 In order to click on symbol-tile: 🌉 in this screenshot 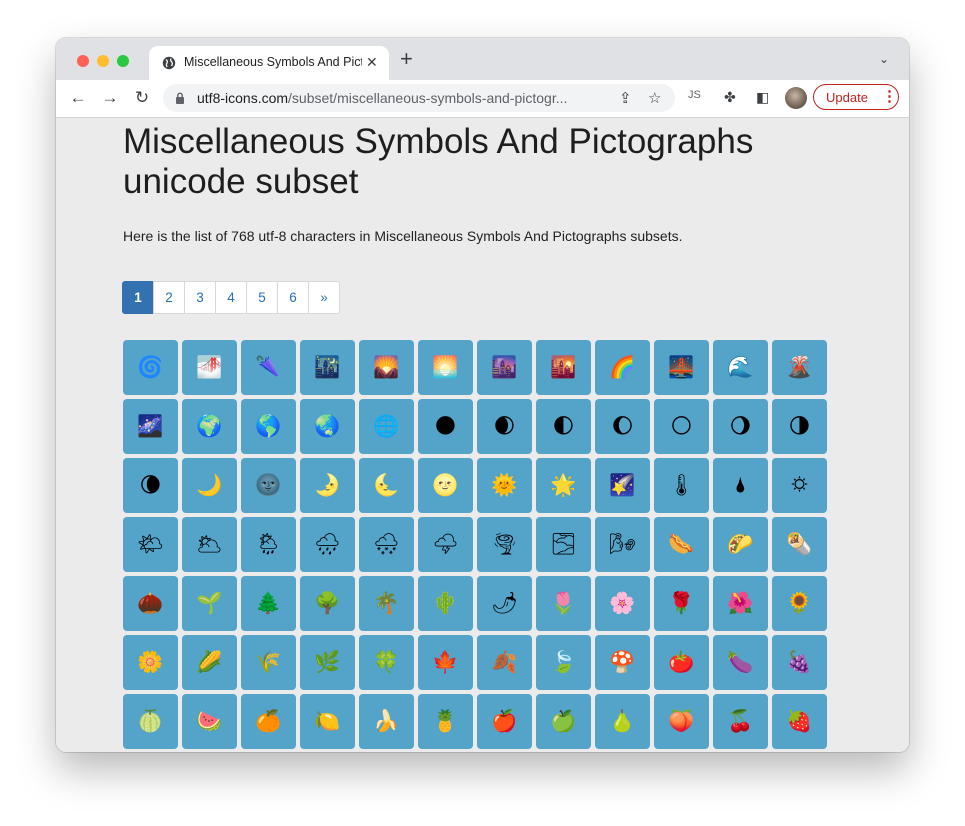, I will do `click(681, 367)`.